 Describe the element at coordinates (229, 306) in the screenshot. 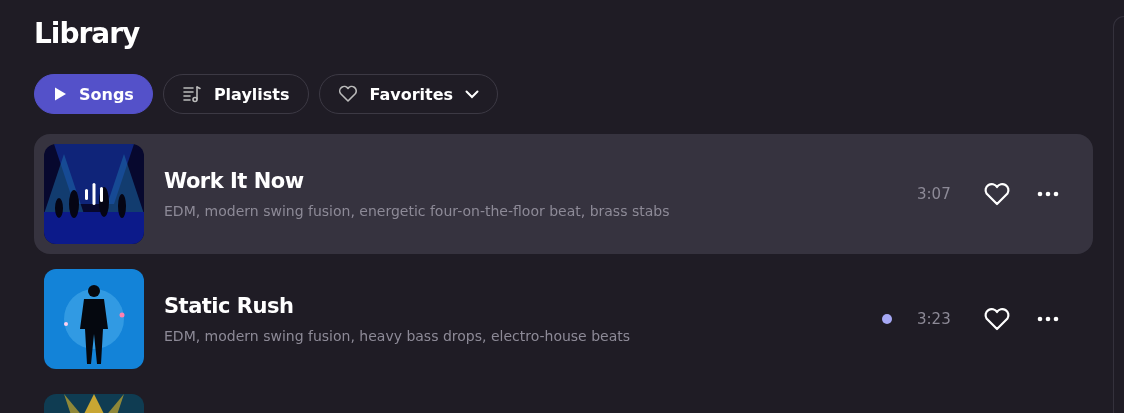

I see `song-title: Static Rush` at that location.